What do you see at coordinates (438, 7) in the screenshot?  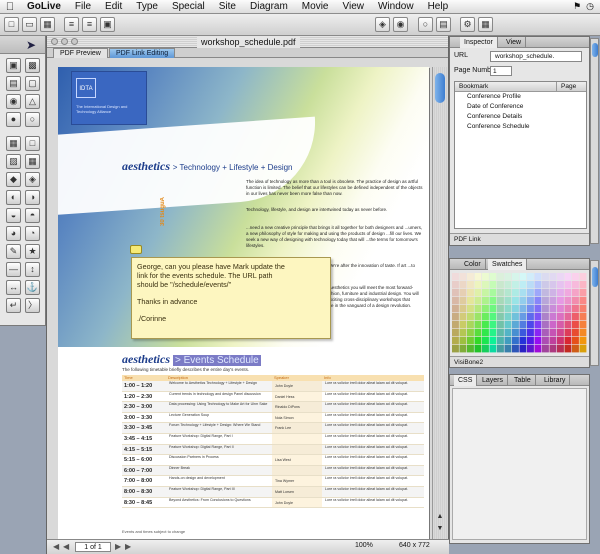 I see `menu-help: Help` at bounding box center [438, 7].